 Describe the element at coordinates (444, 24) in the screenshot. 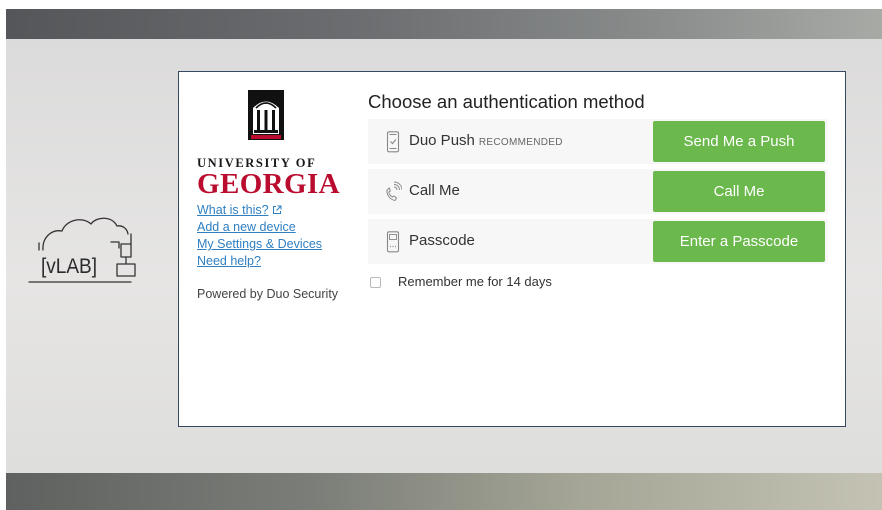

I see `top-banner` at that location.